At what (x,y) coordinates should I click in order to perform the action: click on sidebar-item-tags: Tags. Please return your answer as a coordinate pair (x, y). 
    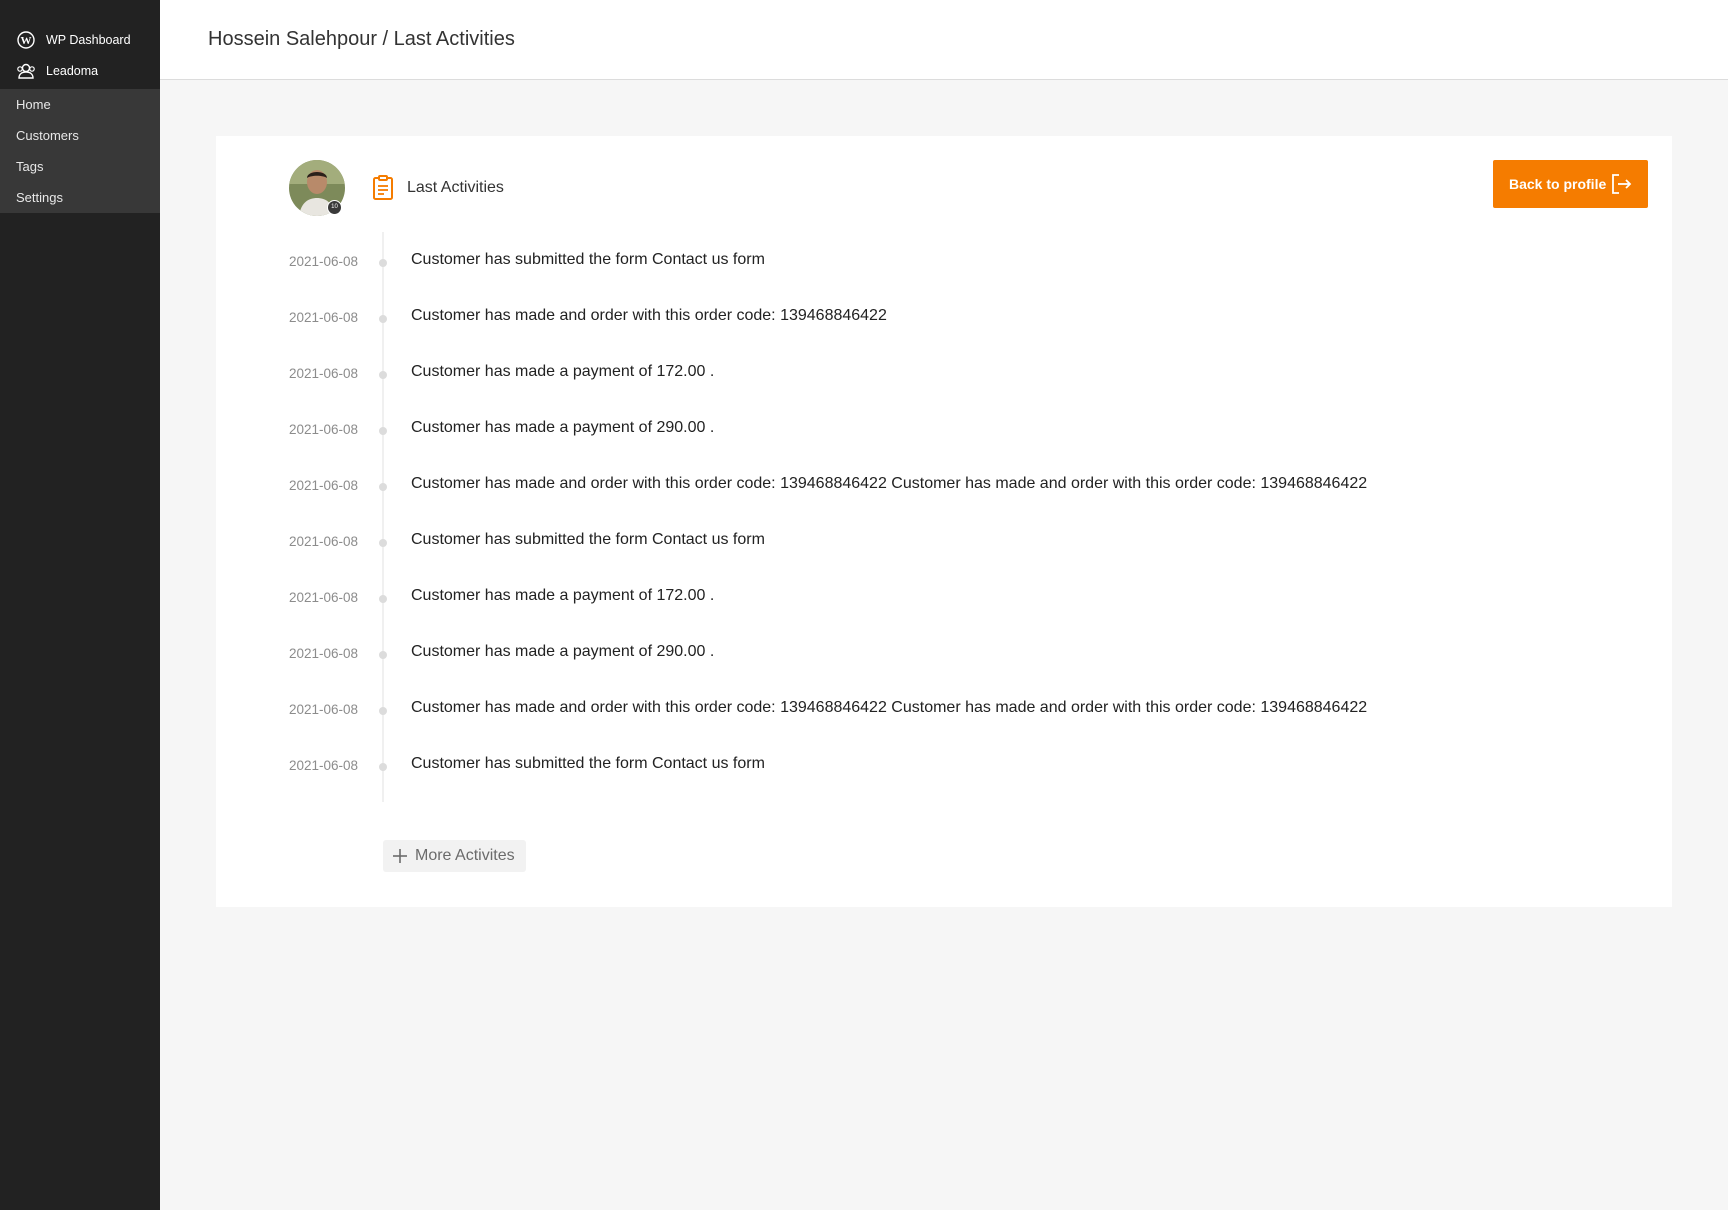
    Looking at the image, I should click on (80, 166).